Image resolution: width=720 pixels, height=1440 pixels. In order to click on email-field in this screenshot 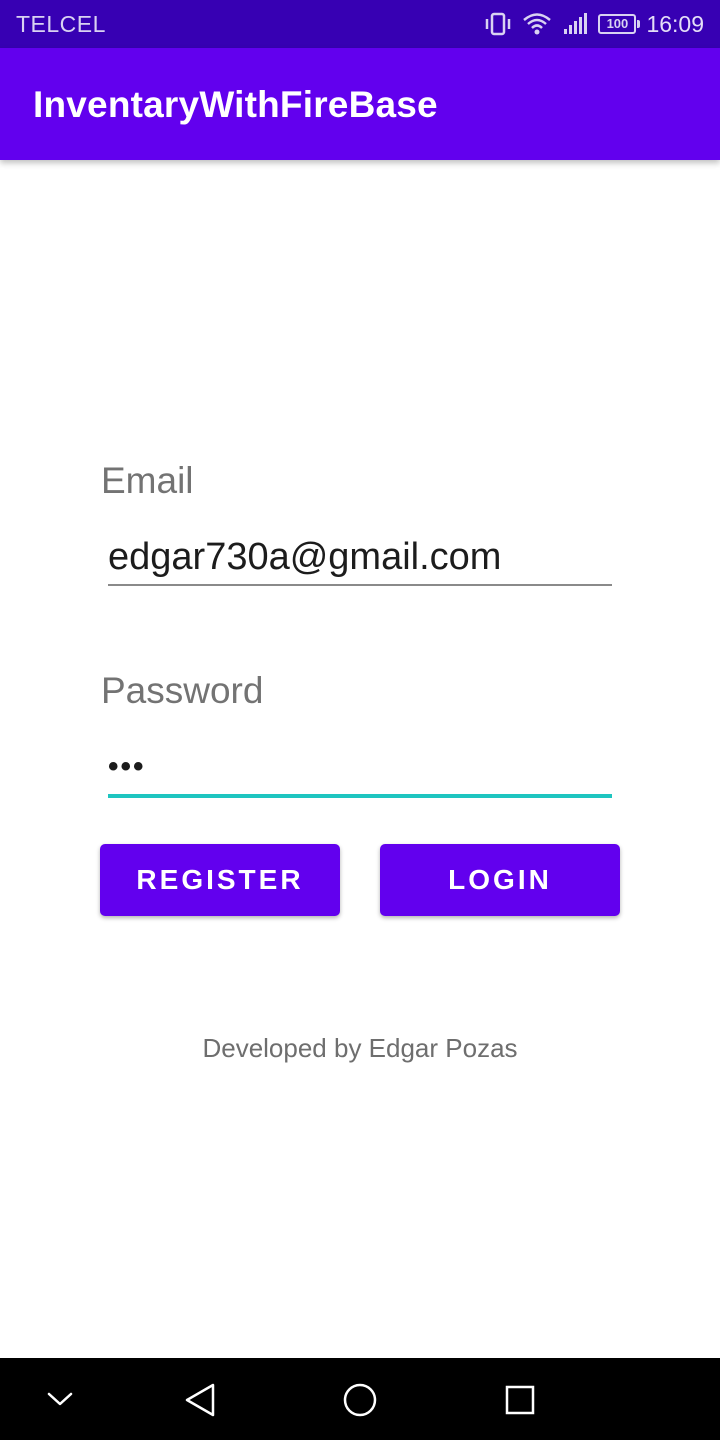, I will do `click(360, 558)`.